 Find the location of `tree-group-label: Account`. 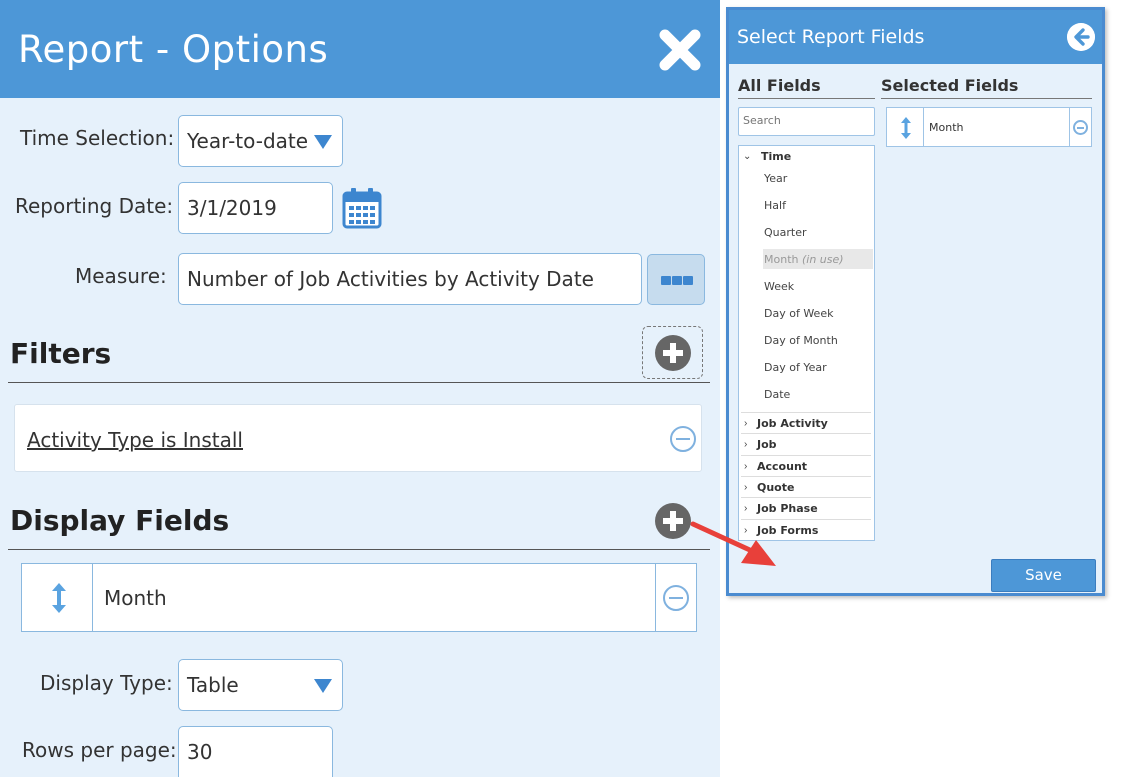

tree-group-label: Account is located at coordinates (782, 466).